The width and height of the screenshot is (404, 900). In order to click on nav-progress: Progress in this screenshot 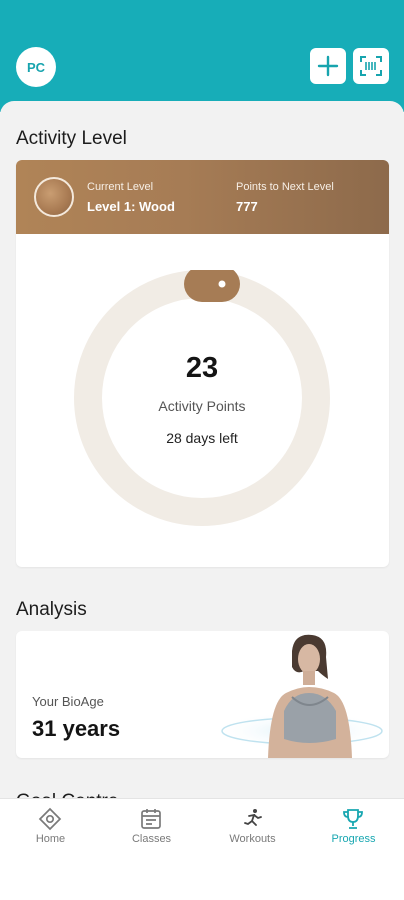, I will do `click(353, 829)`.